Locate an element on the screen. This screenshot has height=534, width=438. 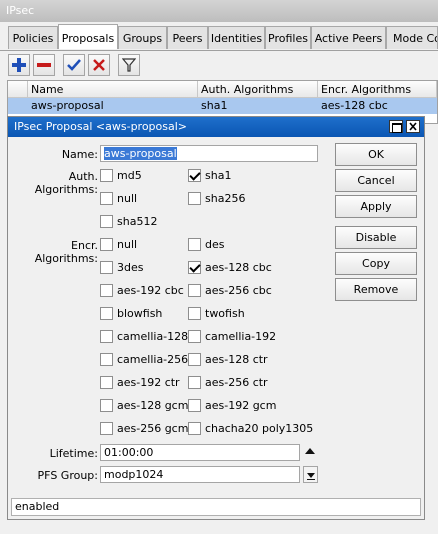
checkbox-label-3des: 3des is located at coordinates (130, 267).